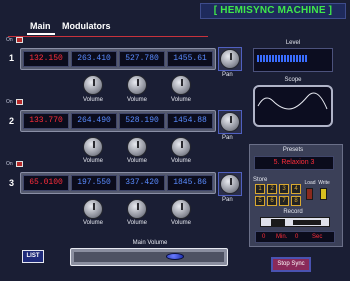  What do you see at coordinates (33, 256) in the screenshot?
I see `list-button: LIST` at bounding box center [33, 256].